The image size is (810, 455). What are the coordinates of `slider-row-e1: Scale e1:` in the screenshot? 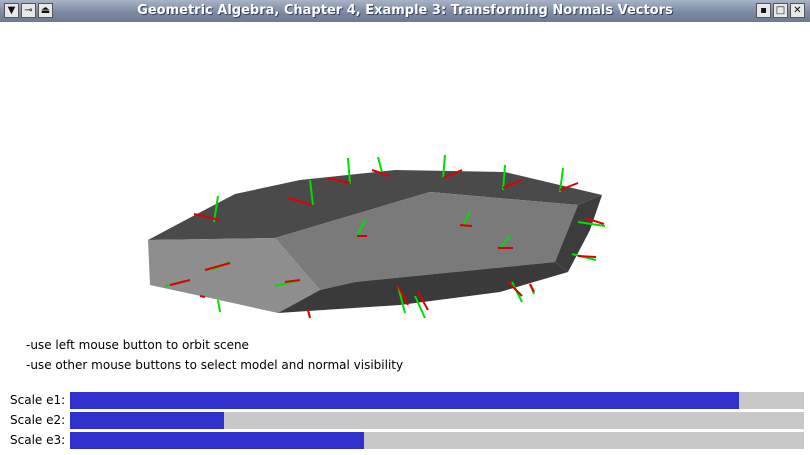 It's located at (405, 400).